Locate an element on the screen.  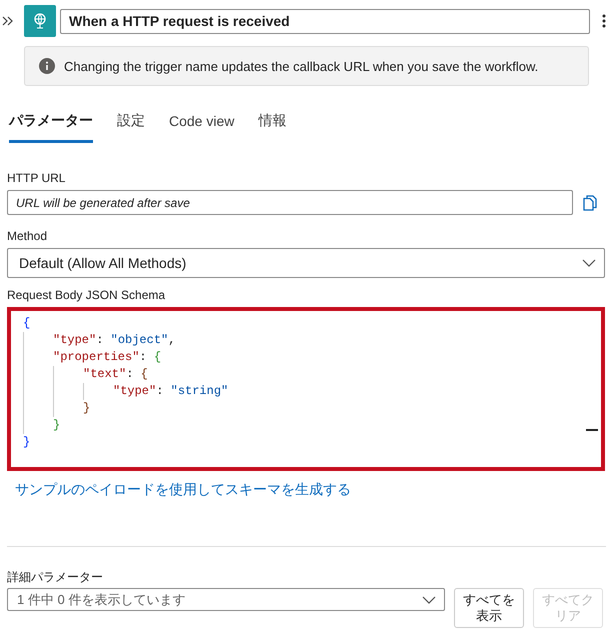
code-token: "object" is located at coordinates (139, 340).